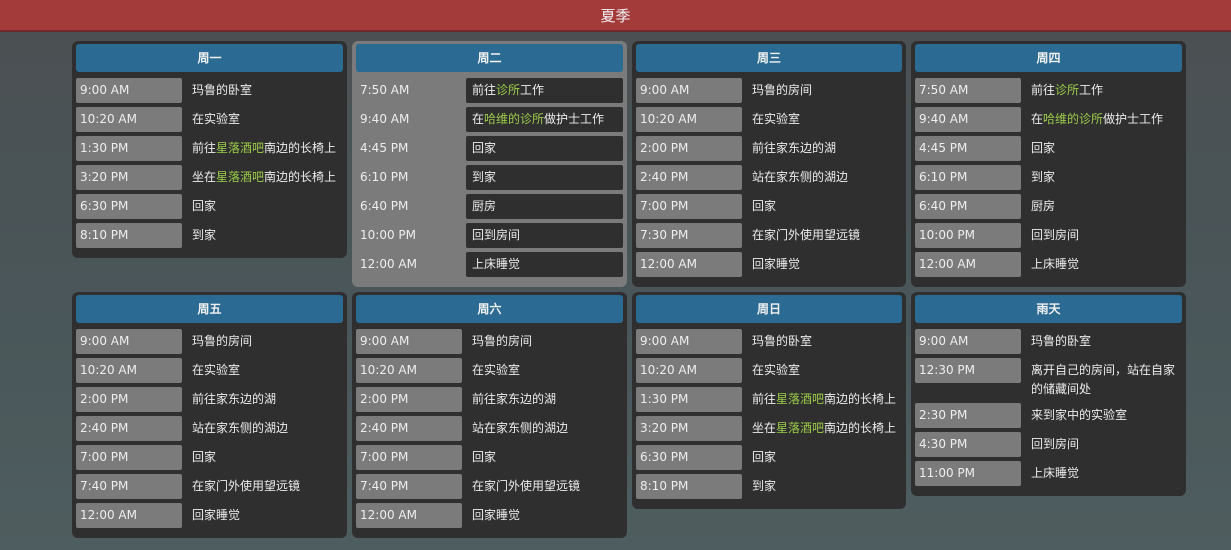  I want to click on schedule-time: 6:10 PM, so click(384, 177).